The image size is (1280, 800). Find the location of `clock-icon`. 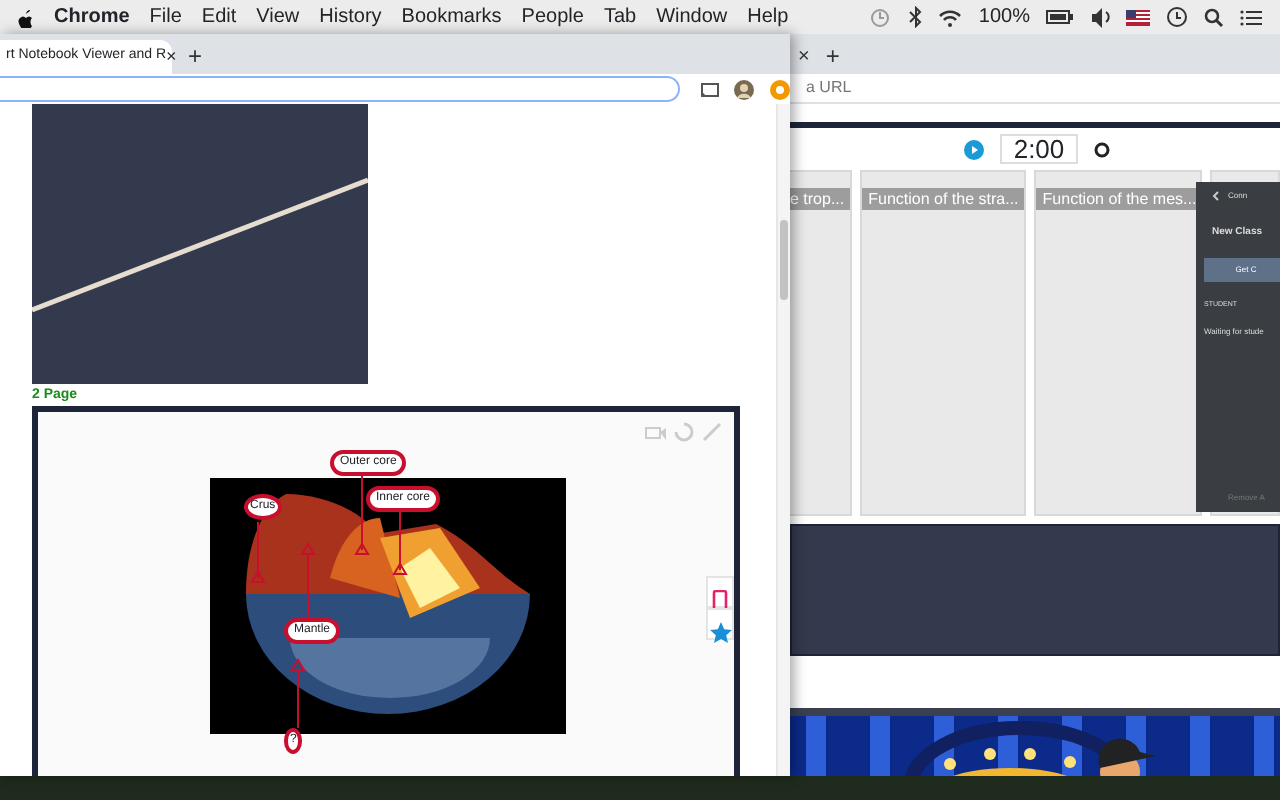

clock-icon is located at coordinates (1177, 17).